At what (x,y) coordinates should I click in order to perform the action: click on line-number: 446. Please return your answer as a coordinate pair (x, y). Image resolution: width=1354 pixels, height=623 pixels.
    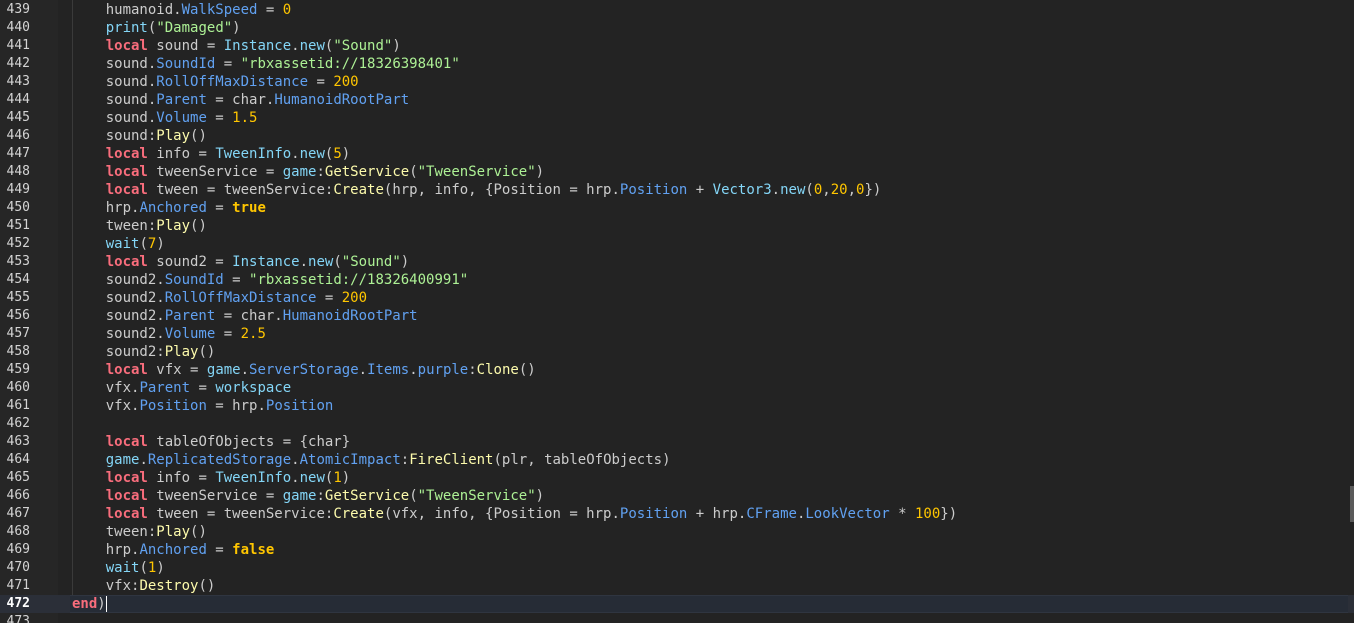
    Looking at the image, I should click on (18, 135).